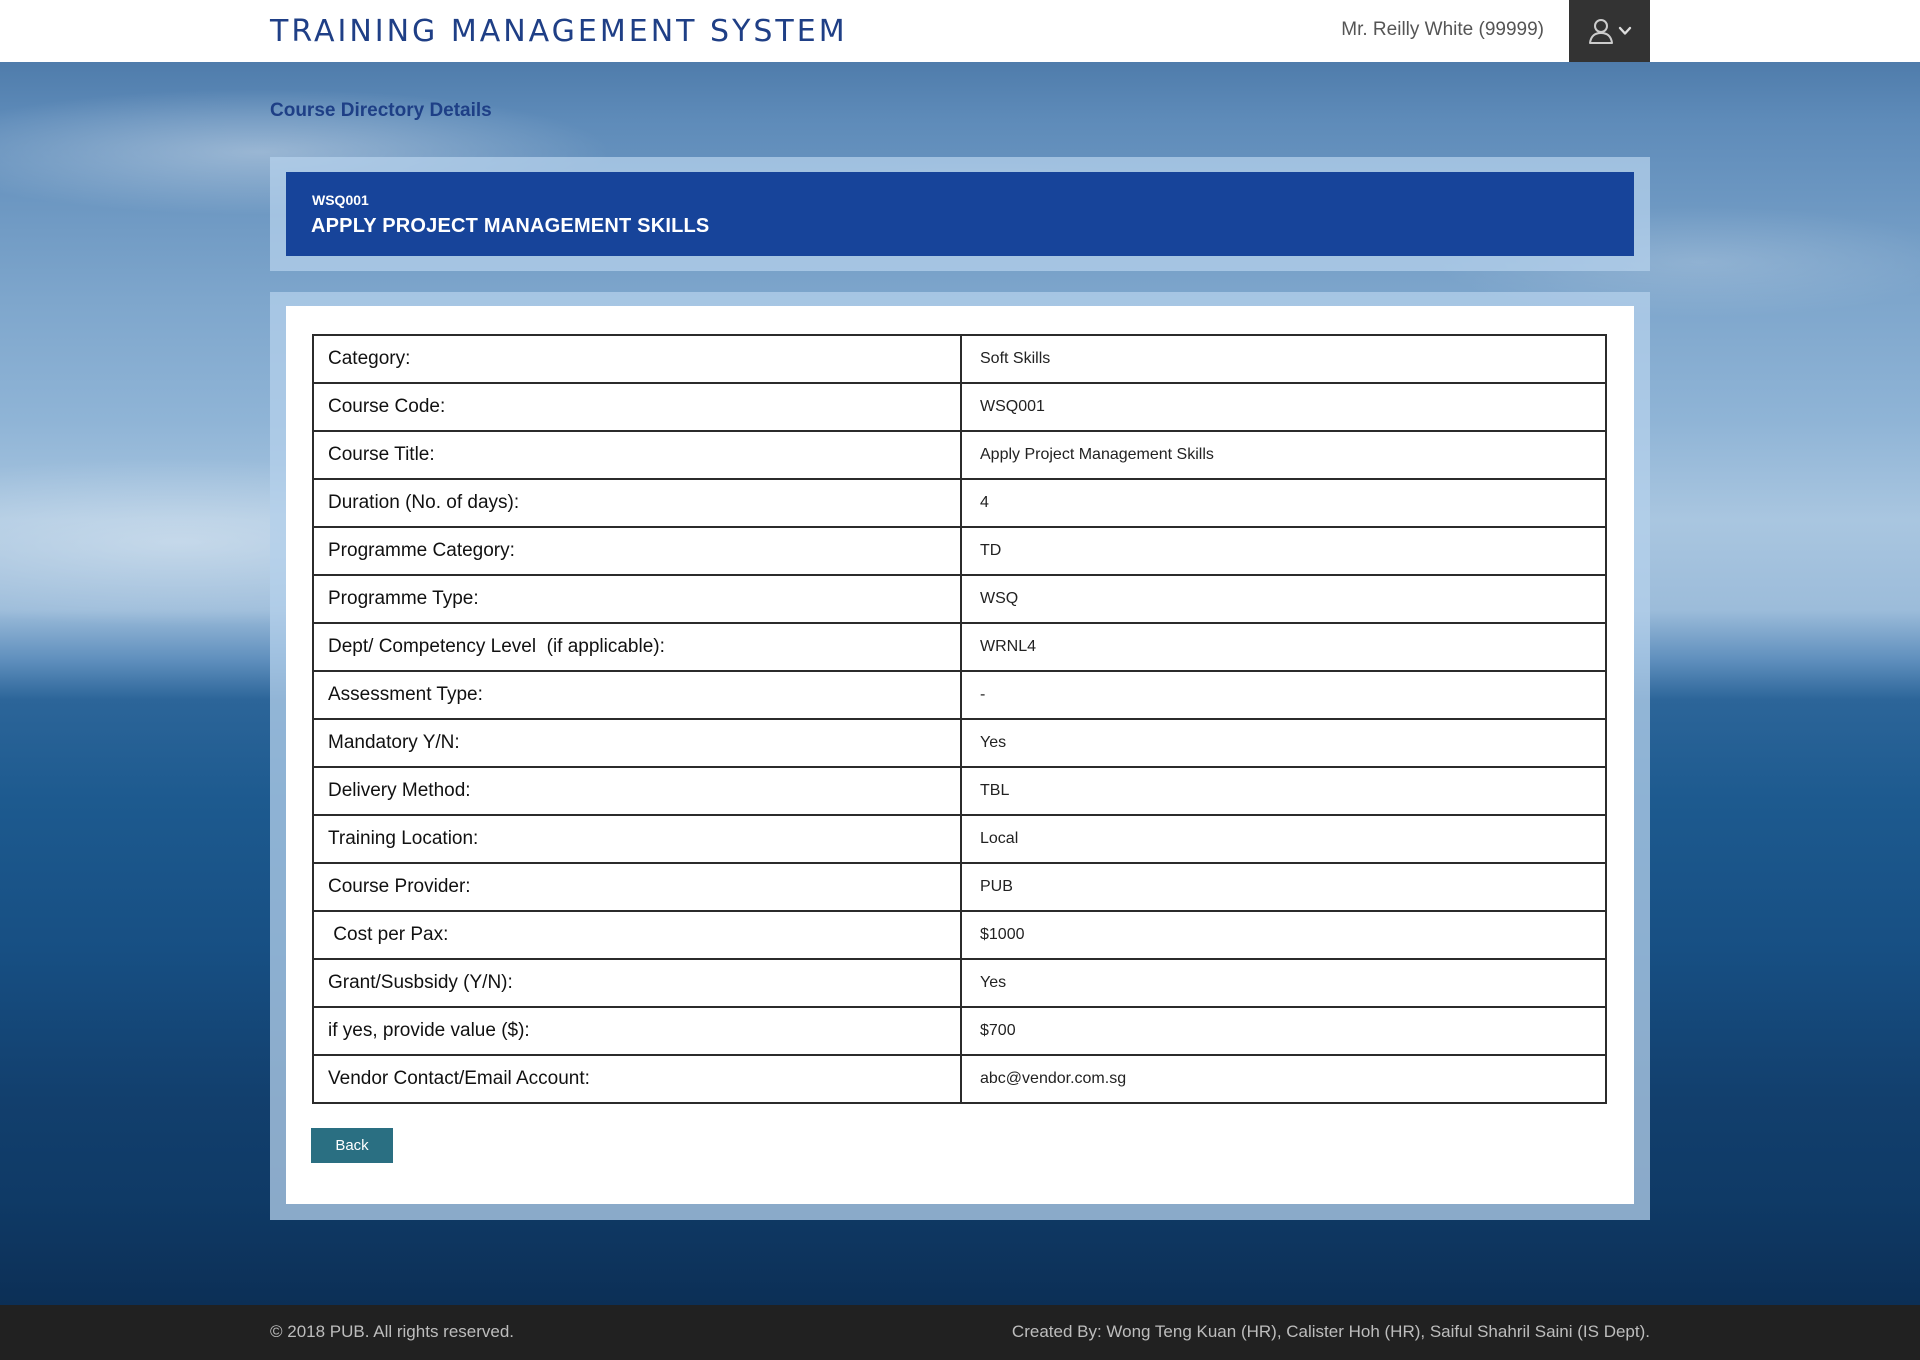  Describe the element at coordinates (637, 983) in the screenshot. I see `detail-label: Grant/Susbsidy (Y/N):` at that location.